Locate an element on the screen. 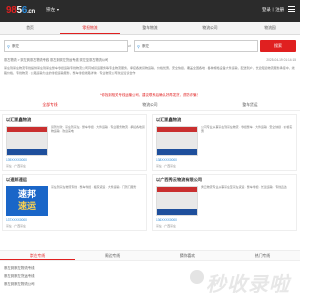 Image resolution: width=320 pixels, height=300 pixels. bottom-tabs: 崇左专线 周边专线 猜你喜欢 热门专线 is located at coordinates (150, 255).